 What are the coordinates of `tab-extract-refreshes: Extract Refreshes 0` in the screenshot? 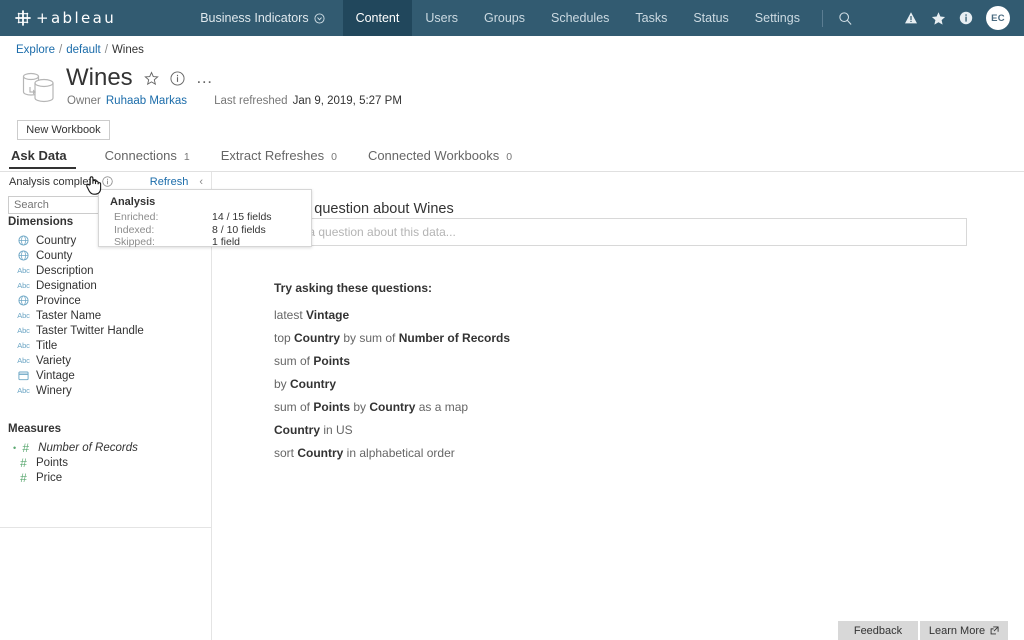 It's located at (279, 158).